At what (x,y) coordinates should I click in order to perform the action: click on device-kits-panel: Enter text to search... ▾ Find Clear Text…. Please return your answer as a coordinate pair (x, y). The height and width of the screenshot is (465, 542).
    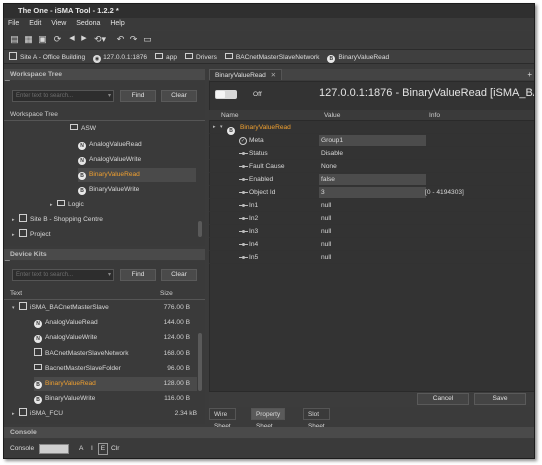
    Looking at the image, I should click on (104, 342).